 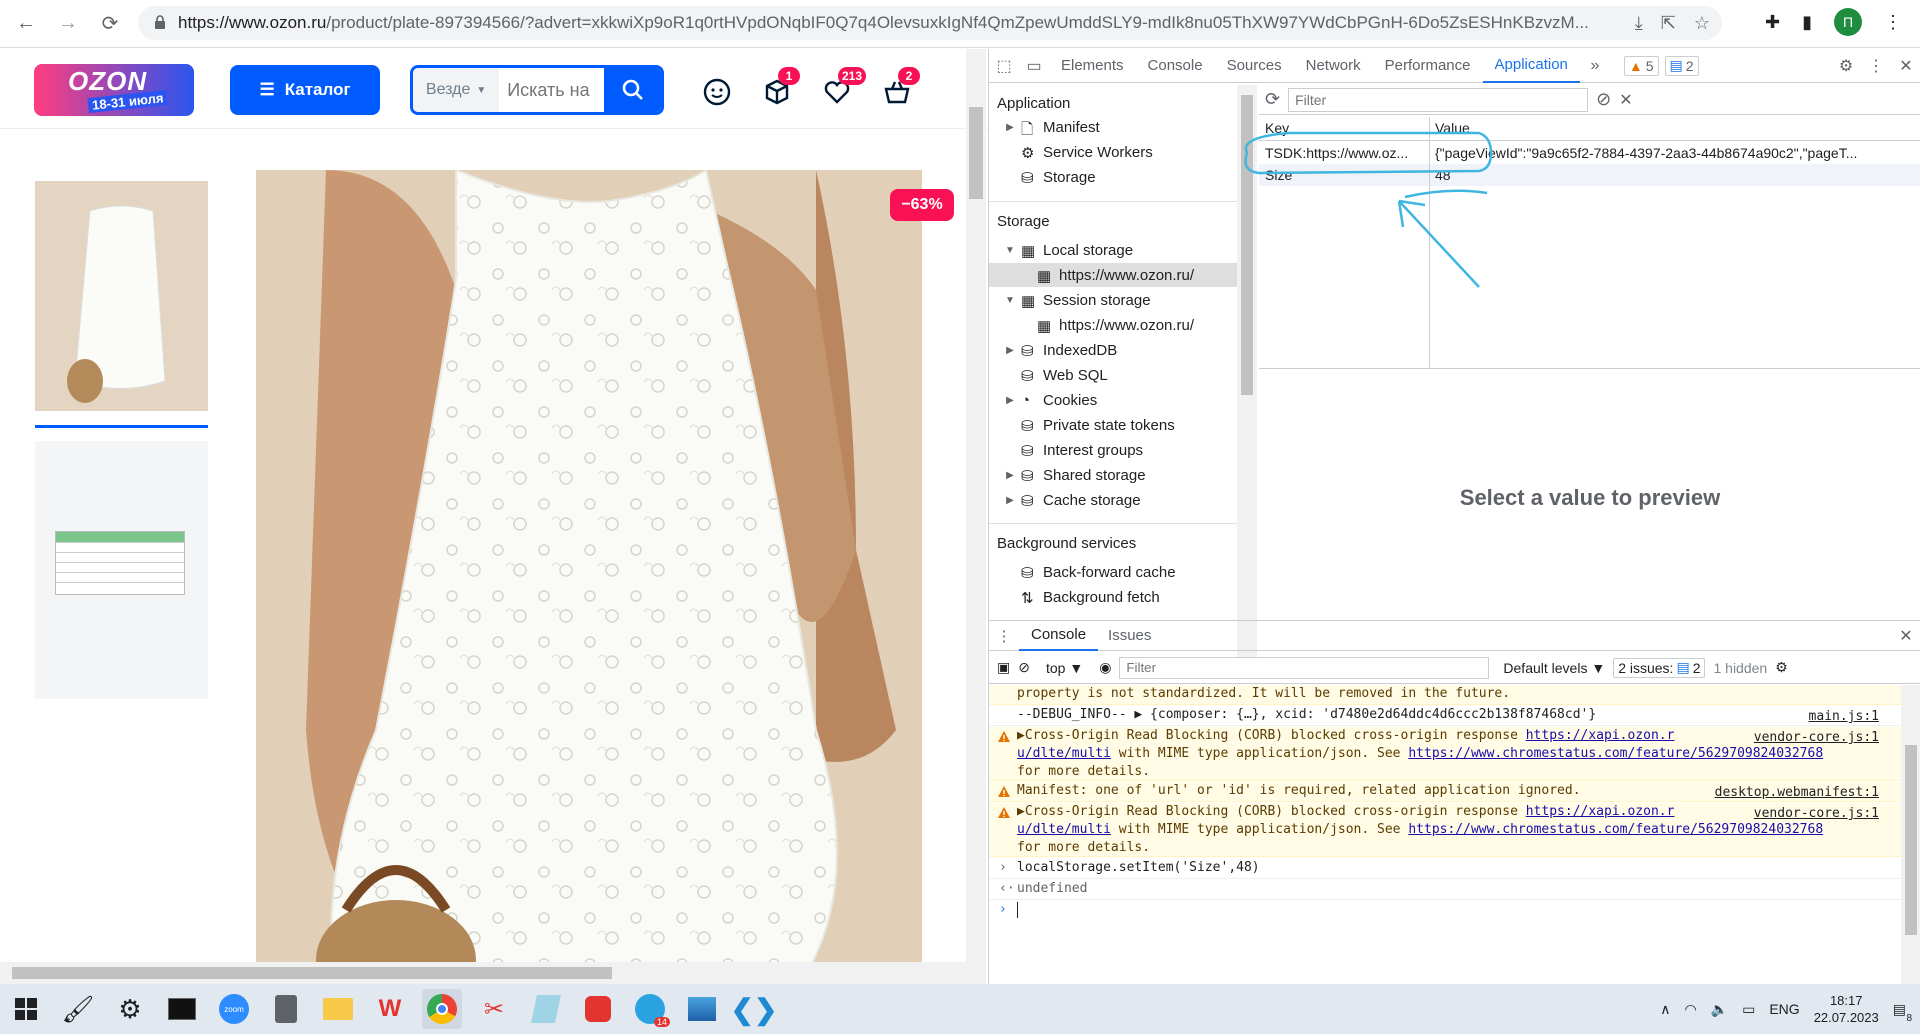 I want to click on close-devtools-icon: ✕, so click(x=1905, y=66).